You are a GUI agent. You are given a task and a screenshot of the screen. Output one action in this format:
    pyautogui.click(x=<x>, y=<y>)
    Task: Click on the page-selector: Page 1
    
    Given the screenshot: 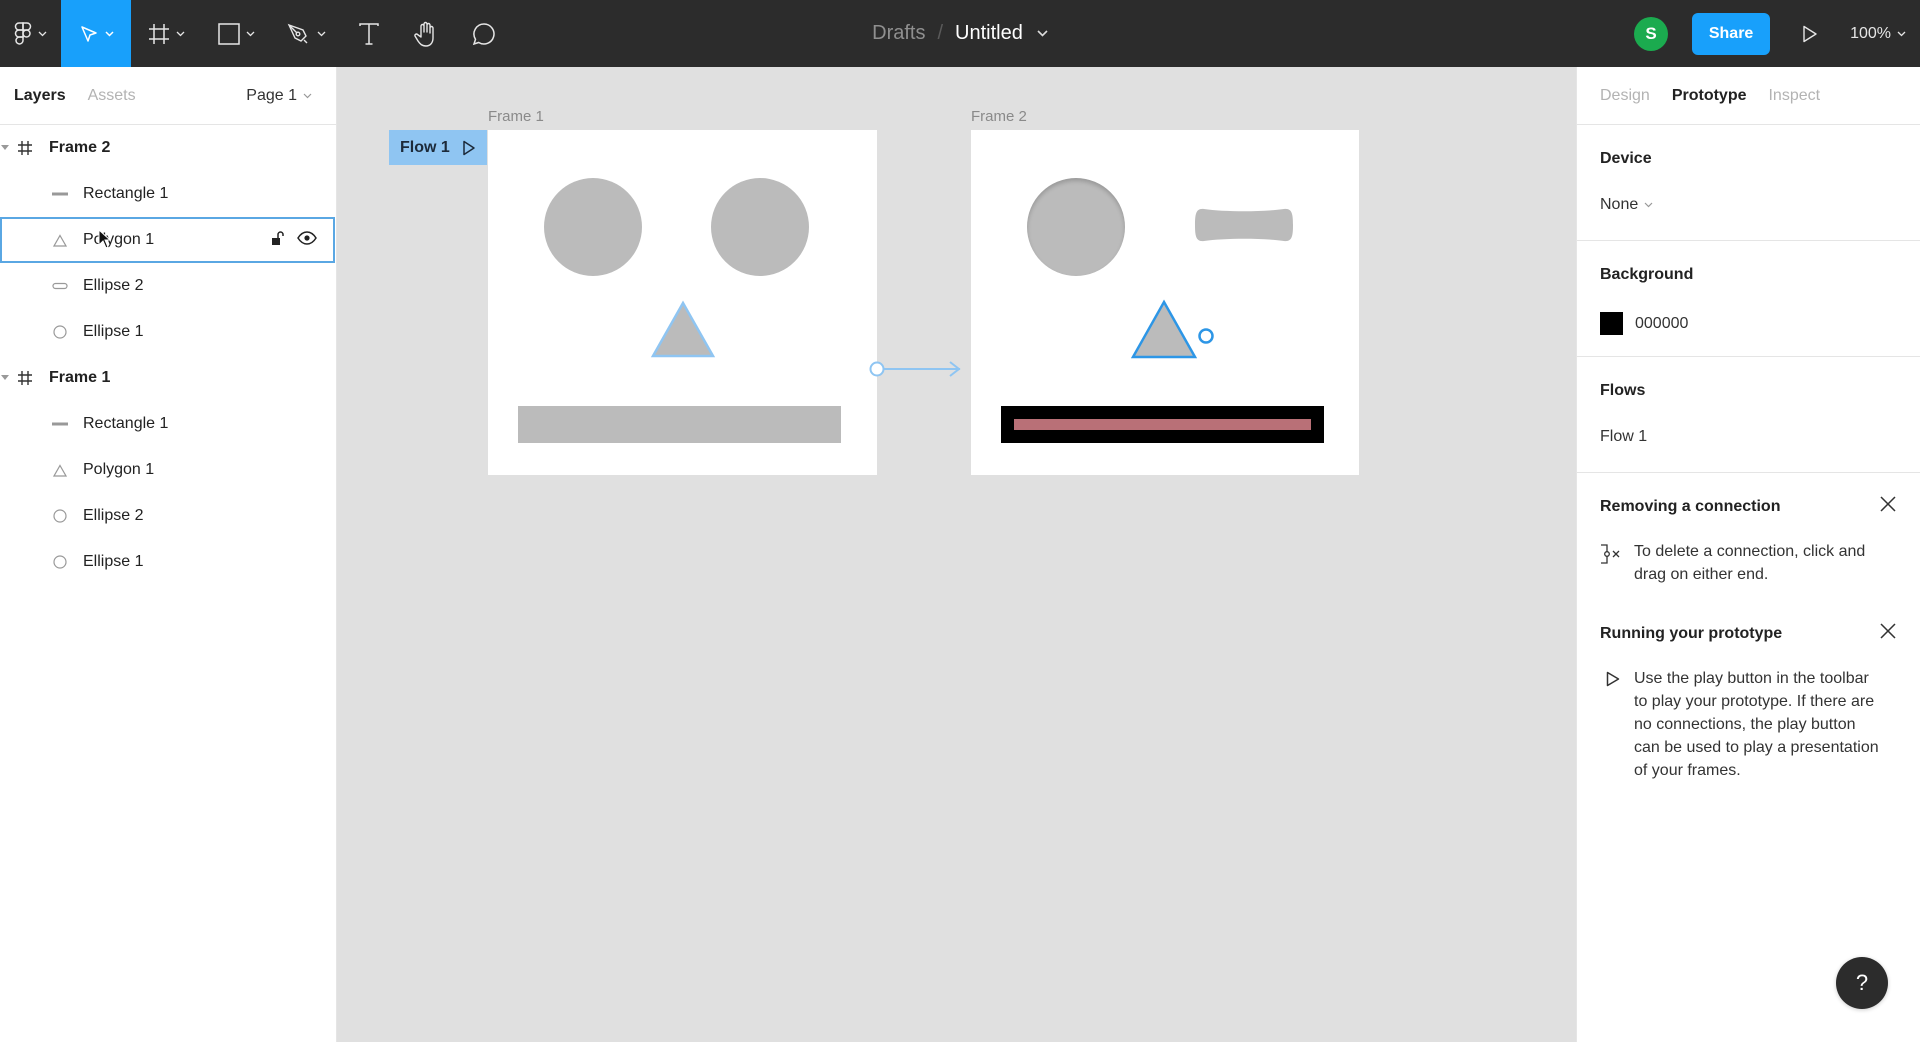 What is the action you would take?
    pyautogui.click(x=279, y=96)
    